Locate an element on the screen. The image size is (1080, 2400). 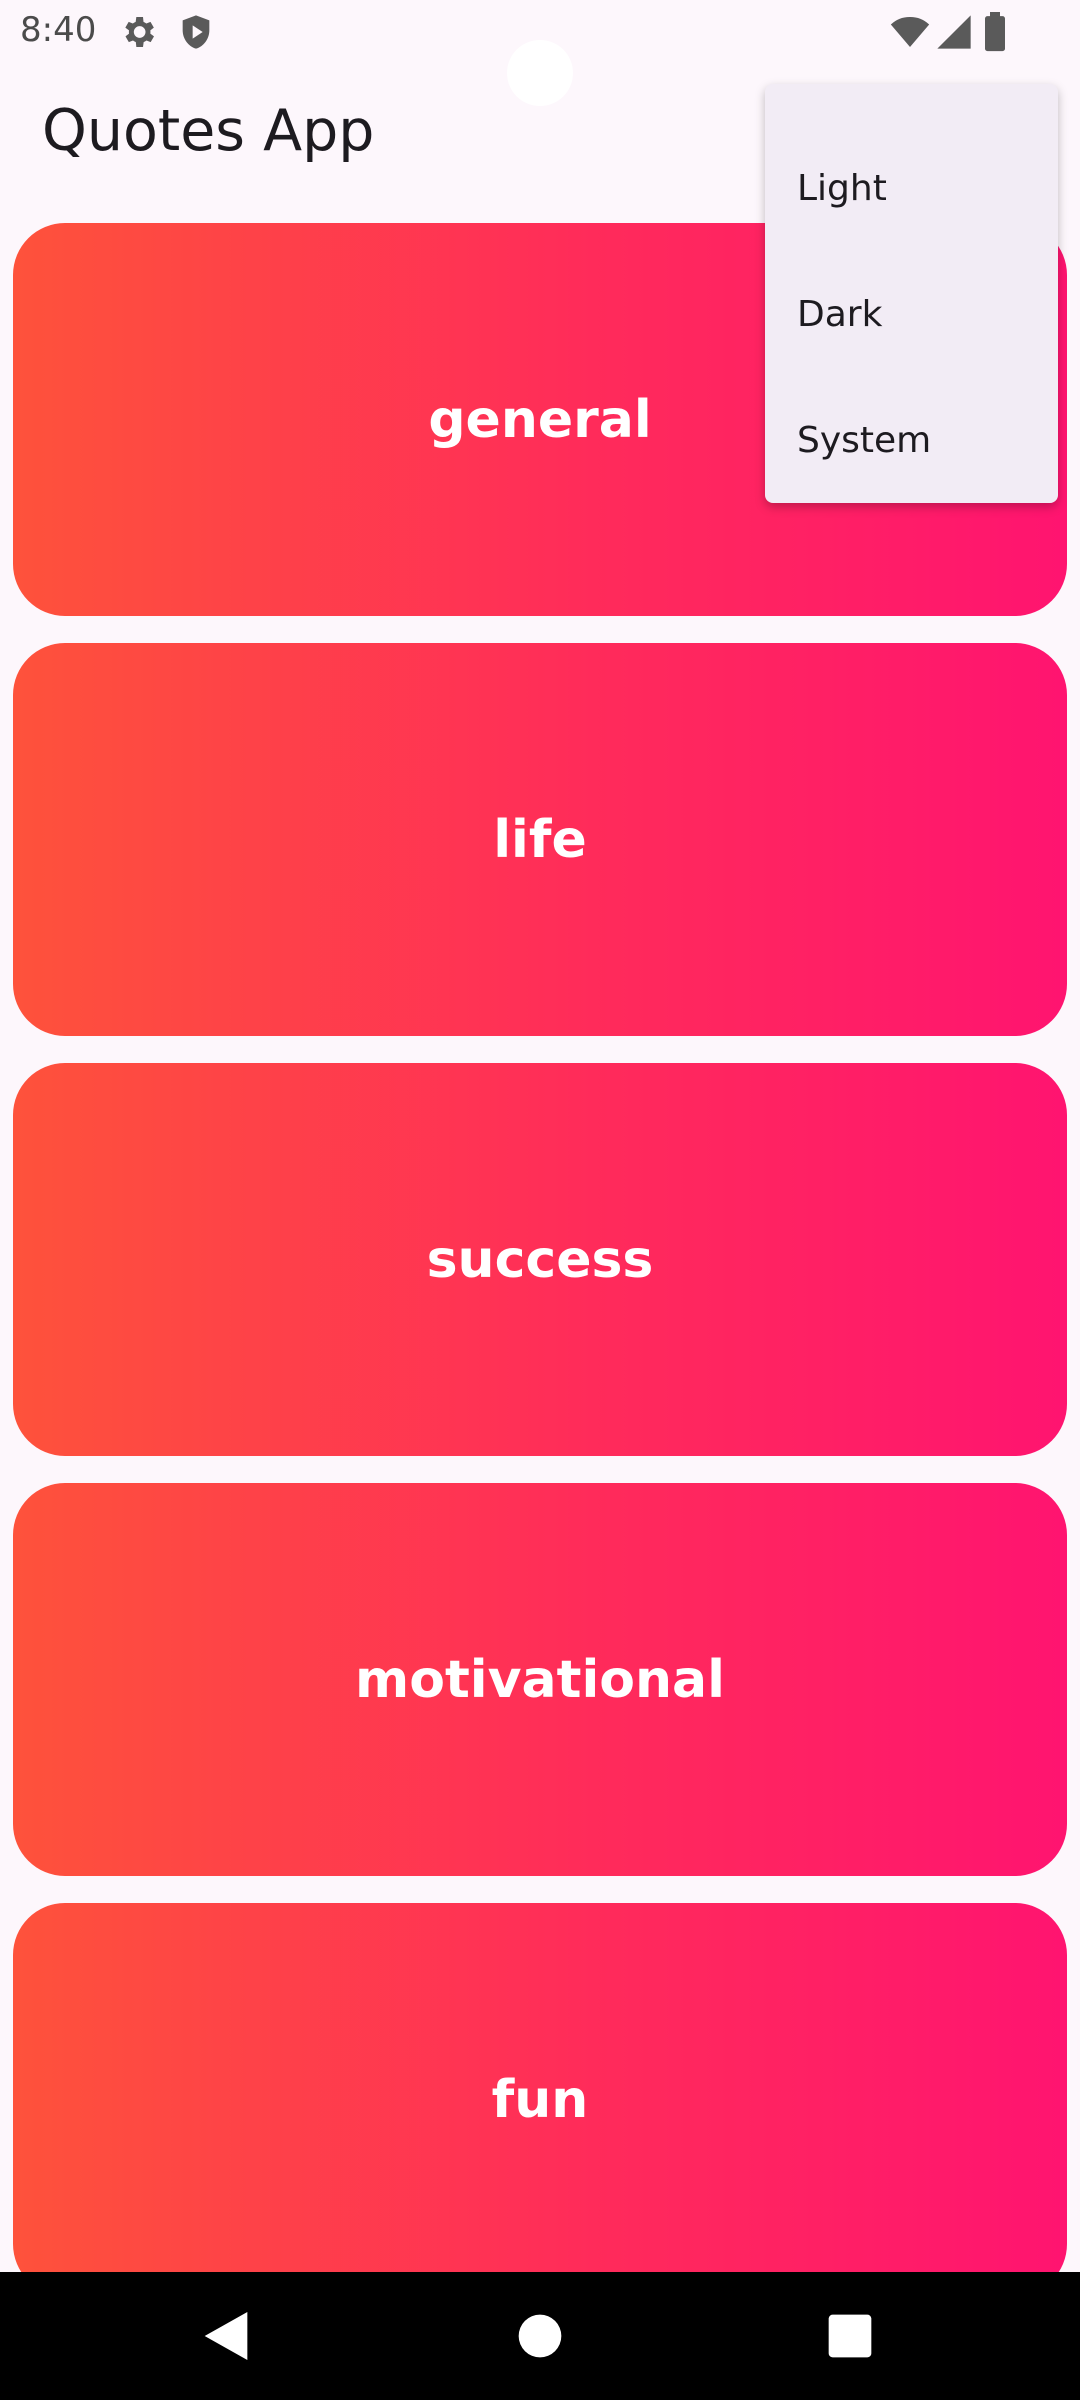
menu-item-system: System is located at coordinates (911, 440).